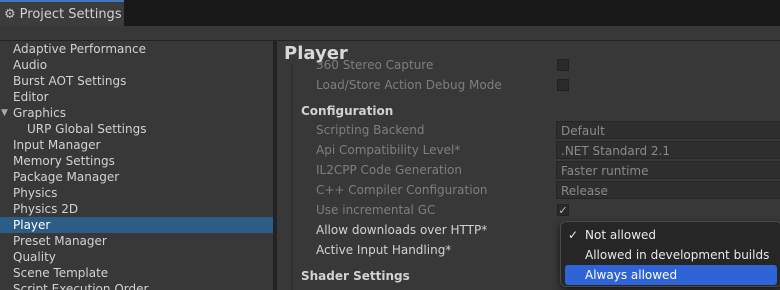 The width and height of the screenshot is (780, 290). Describe the element at coordinates (136, 97) in the screenshot. I see `sidebar-item-editor: Editor` at that location.